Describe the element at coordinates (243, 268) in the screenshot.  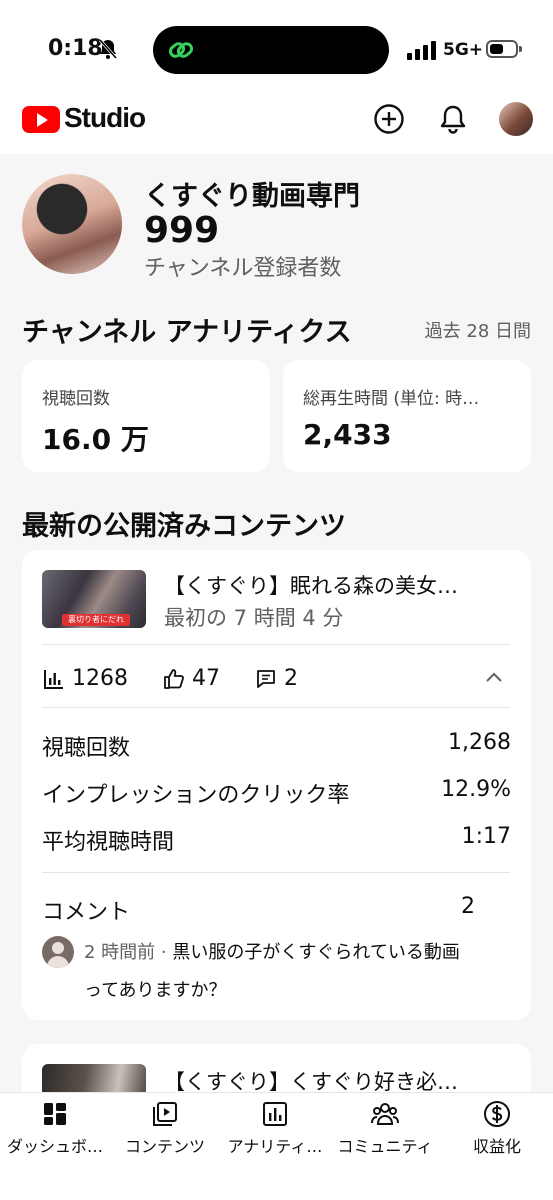
I see `subscriber-label: チャンネル登録者数` at that location.